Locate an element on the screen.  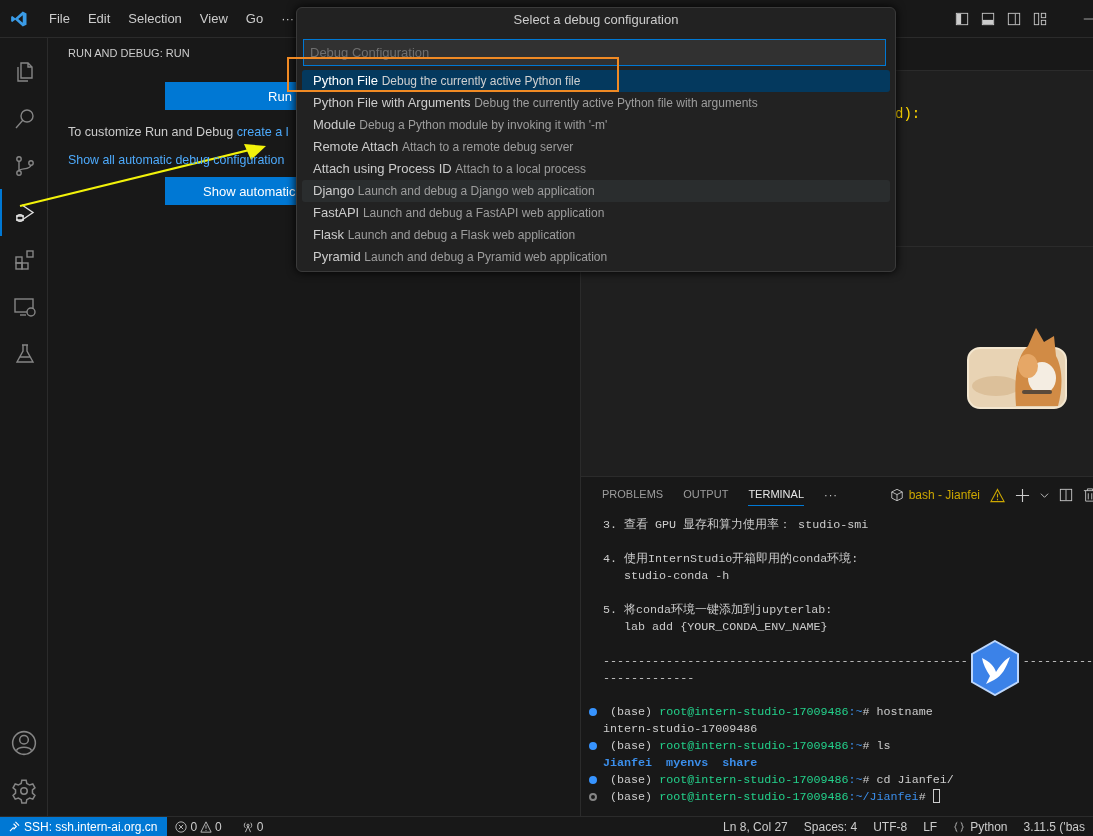
terminal-line: 5. 将conda环境一键添加到jupyterlab: is located at coordinates (718, 610).